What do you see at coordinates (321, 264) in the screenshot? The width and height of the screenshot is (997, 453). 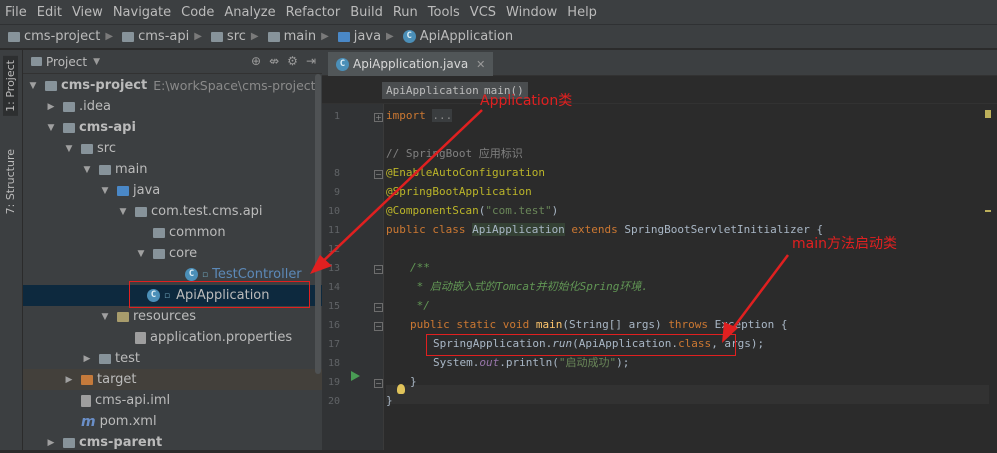 I see `arrow-head-application` at bounding box center [321, 264].